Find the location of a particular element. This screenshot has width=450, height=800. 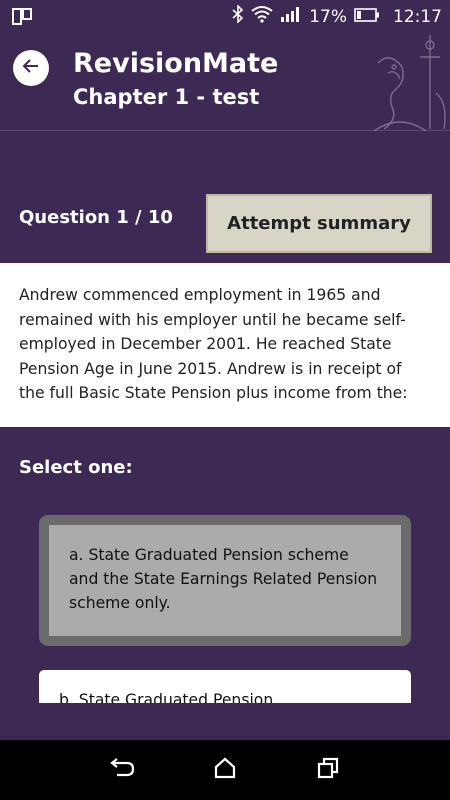

nav-home-button is located at coordinates (225, 770).